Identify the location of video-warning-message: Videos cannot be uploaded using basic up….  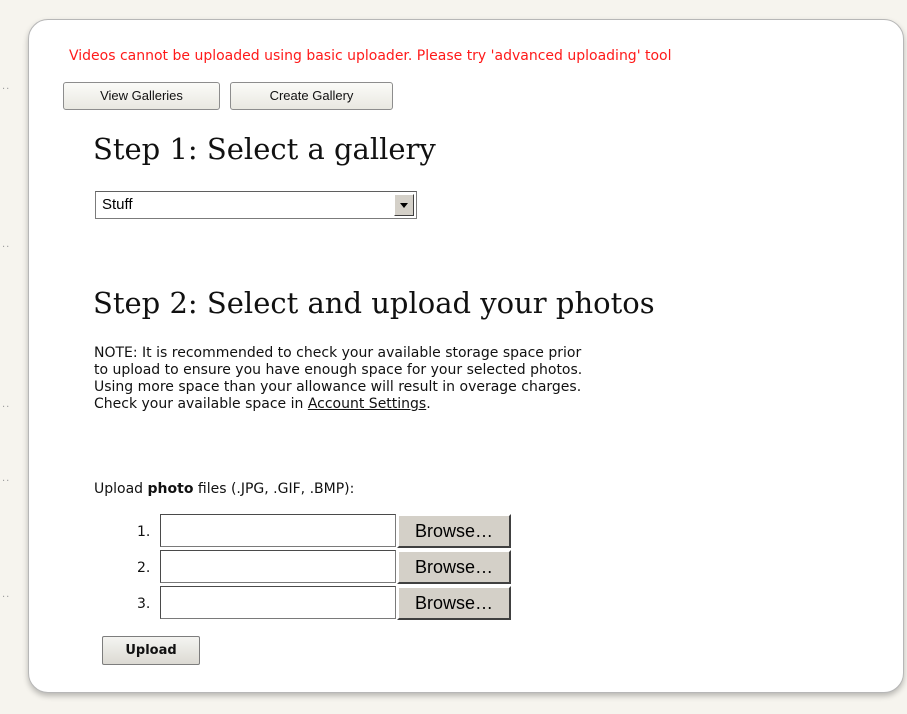
(370, 56).